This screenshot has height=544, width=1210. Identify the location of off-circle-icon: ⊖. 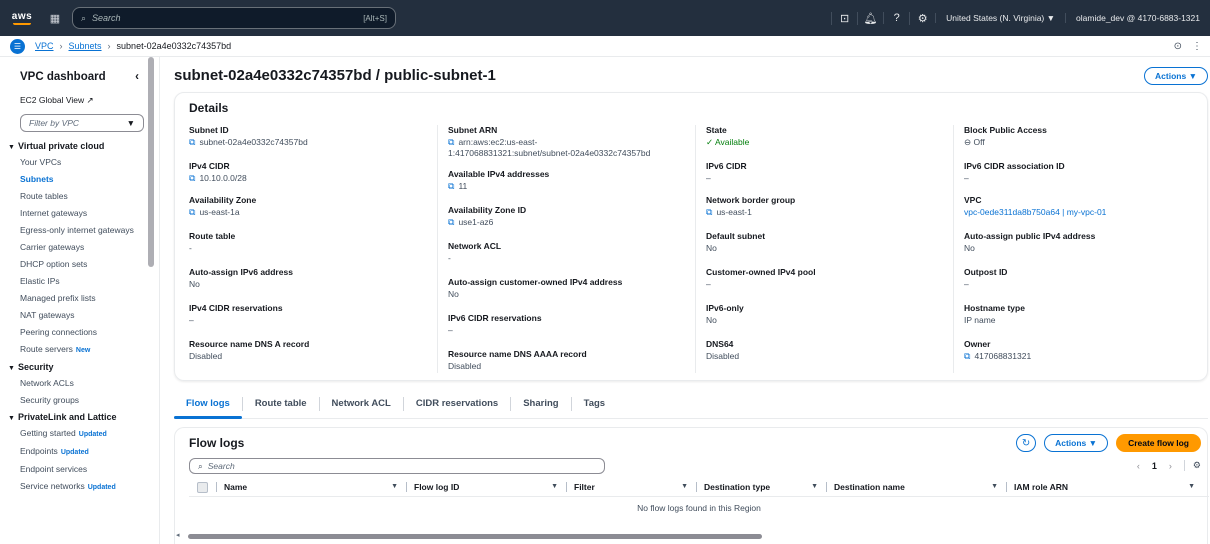
(968, 142).